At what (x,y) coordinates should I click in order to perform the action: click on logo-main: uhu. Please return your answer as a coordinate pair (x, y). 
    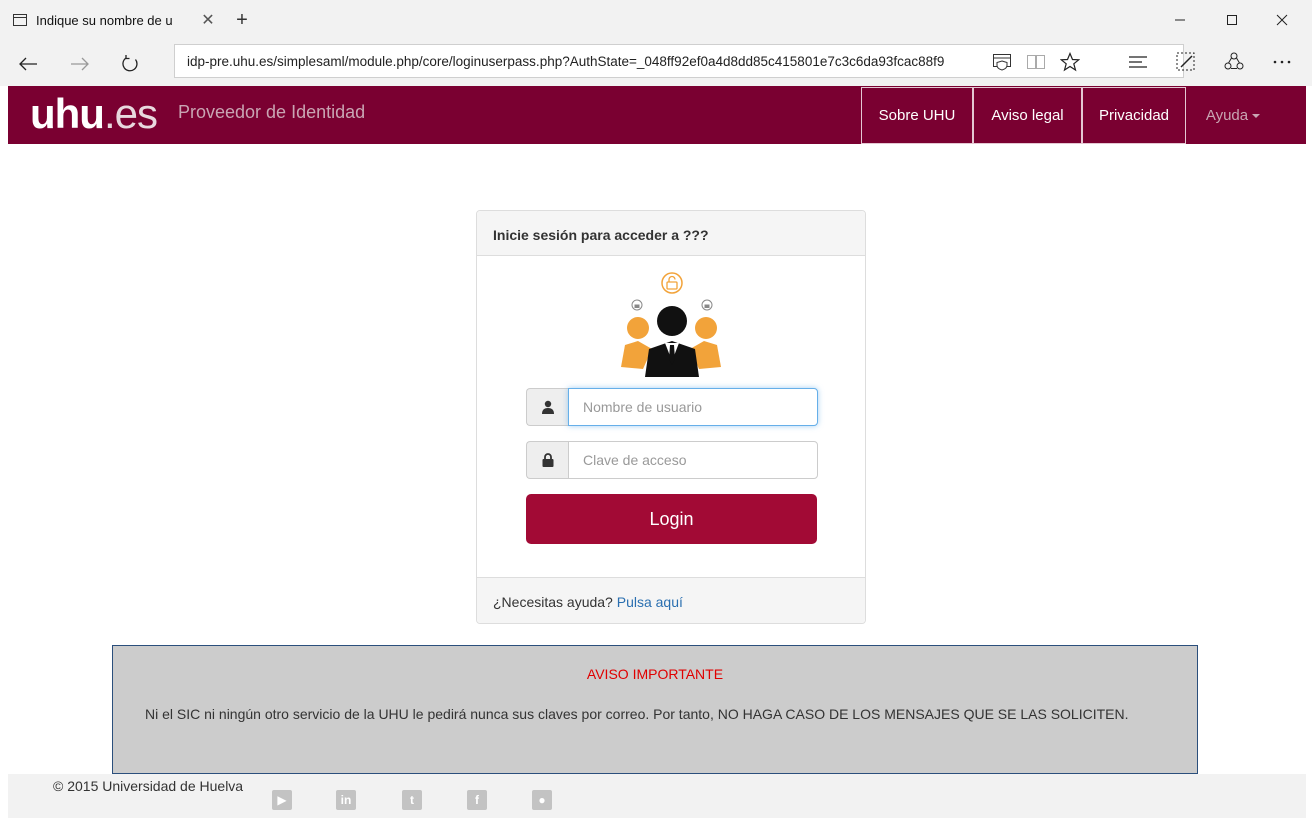
    Looking at the image, I should click on (67, 113).